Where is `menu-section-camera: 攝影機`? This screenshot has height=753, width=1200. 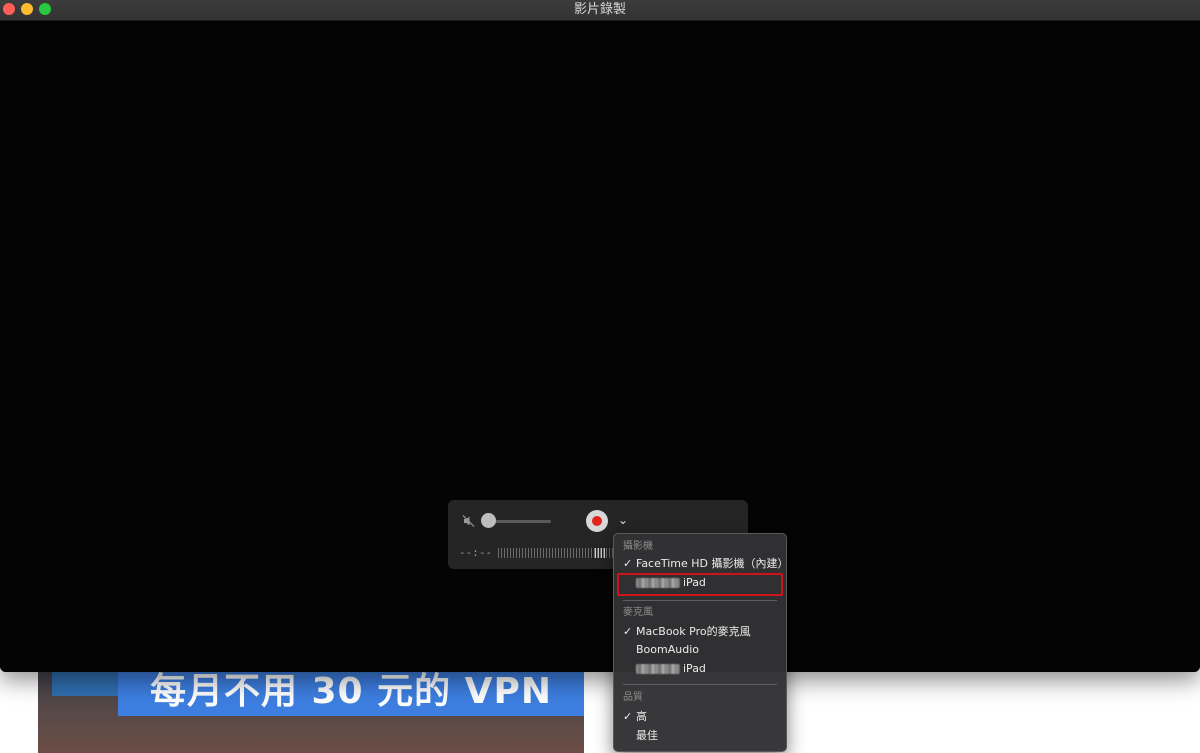
menu-section-camera: 攝影機 is located at coordinates (638, 546).